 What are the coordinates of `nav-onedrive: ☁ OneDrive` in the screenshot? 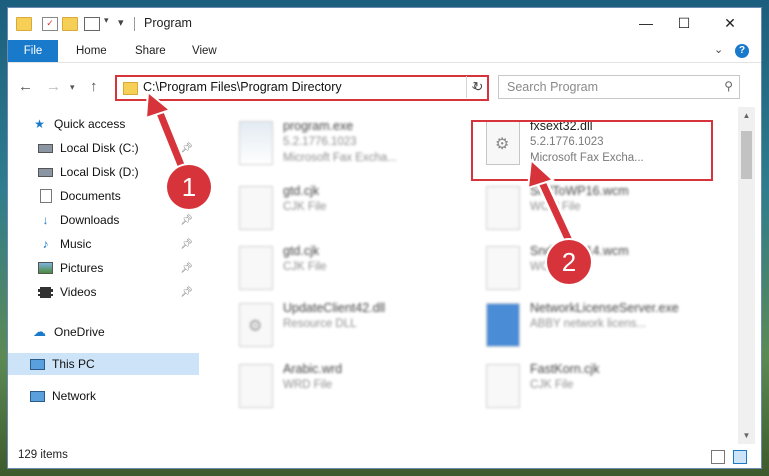 It's located at (103, 332).